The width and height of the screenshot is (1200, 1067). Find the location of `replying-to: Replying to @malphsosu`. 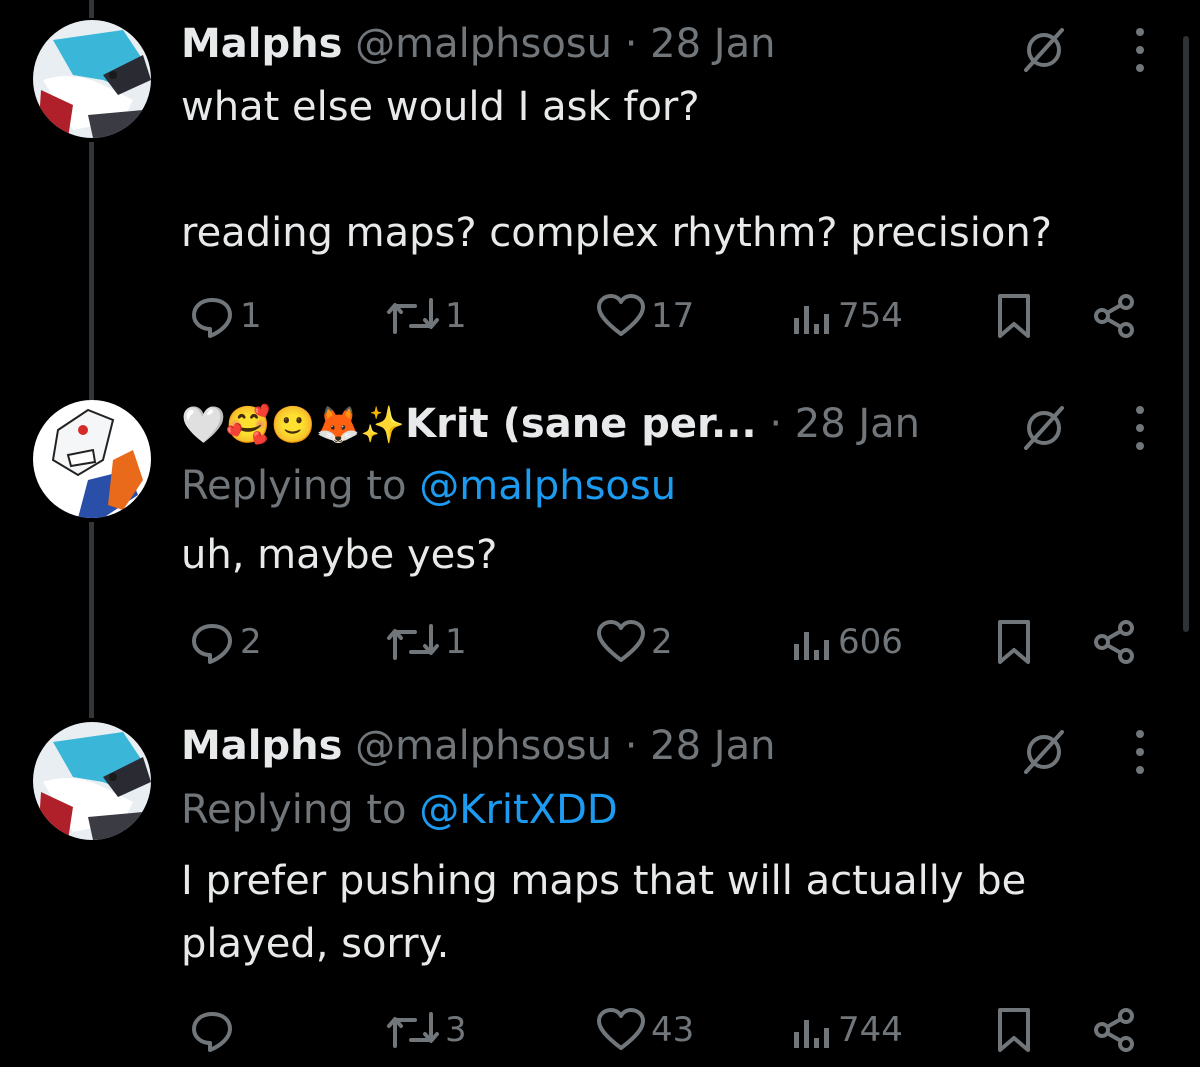

replying-to: Replying to @malphsosu is located at coordinates (428, 486).